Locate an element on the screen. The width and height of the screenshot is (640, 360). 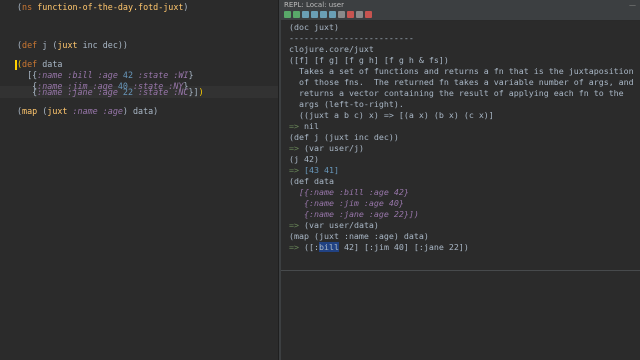
def-j-form: (def j (juxt inc dec)) is located at coordinates (72, 45).